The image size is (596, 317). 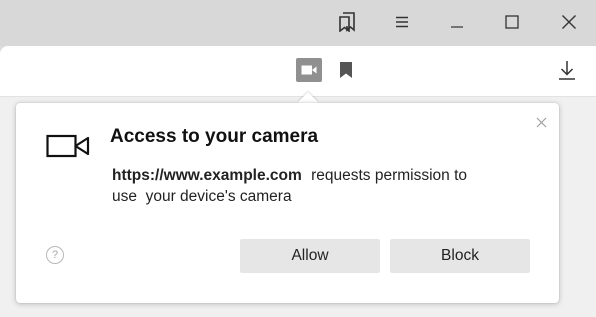 I want to click on minimize-icon, so click(x=457, y=22).